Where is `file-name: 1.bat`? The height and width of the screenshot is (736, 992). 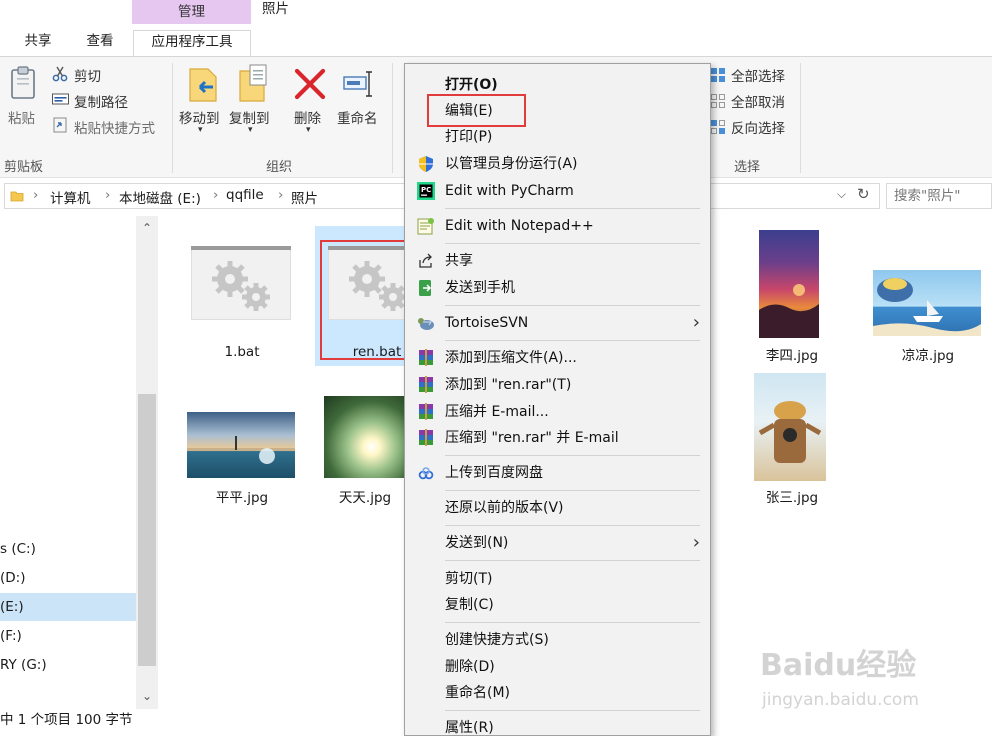
file-name: 1.bat is located at coordinates (242, 352).